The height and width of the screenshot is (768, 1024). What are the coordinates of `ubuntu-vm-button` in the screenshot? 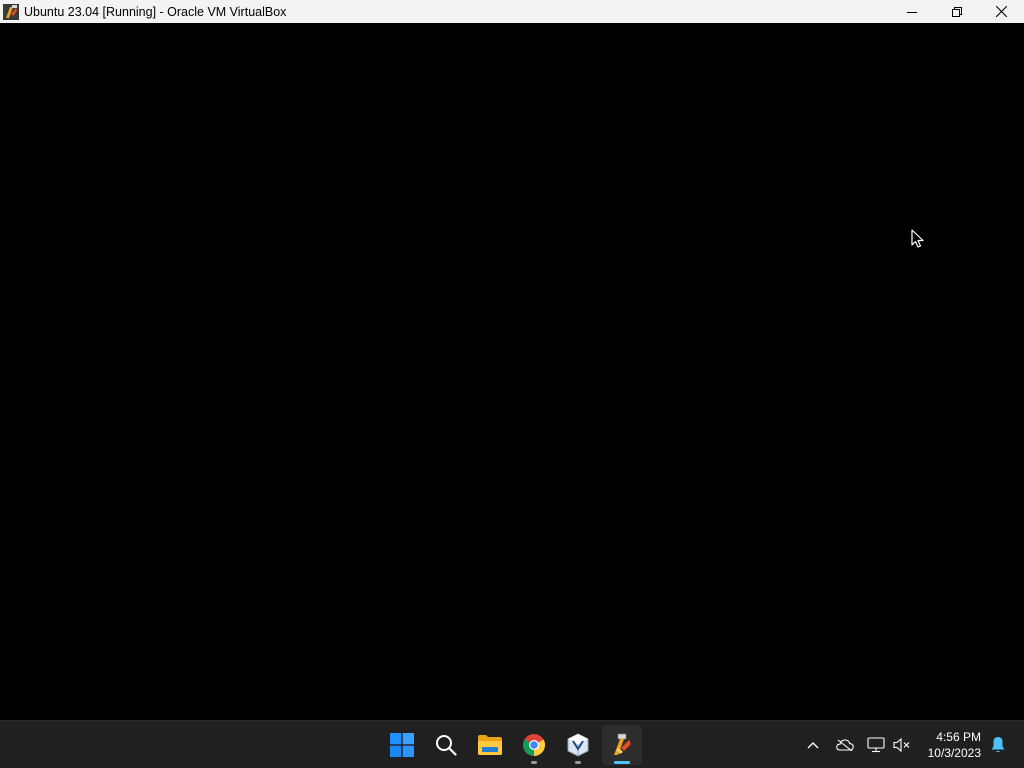 It's located at (622, 745).